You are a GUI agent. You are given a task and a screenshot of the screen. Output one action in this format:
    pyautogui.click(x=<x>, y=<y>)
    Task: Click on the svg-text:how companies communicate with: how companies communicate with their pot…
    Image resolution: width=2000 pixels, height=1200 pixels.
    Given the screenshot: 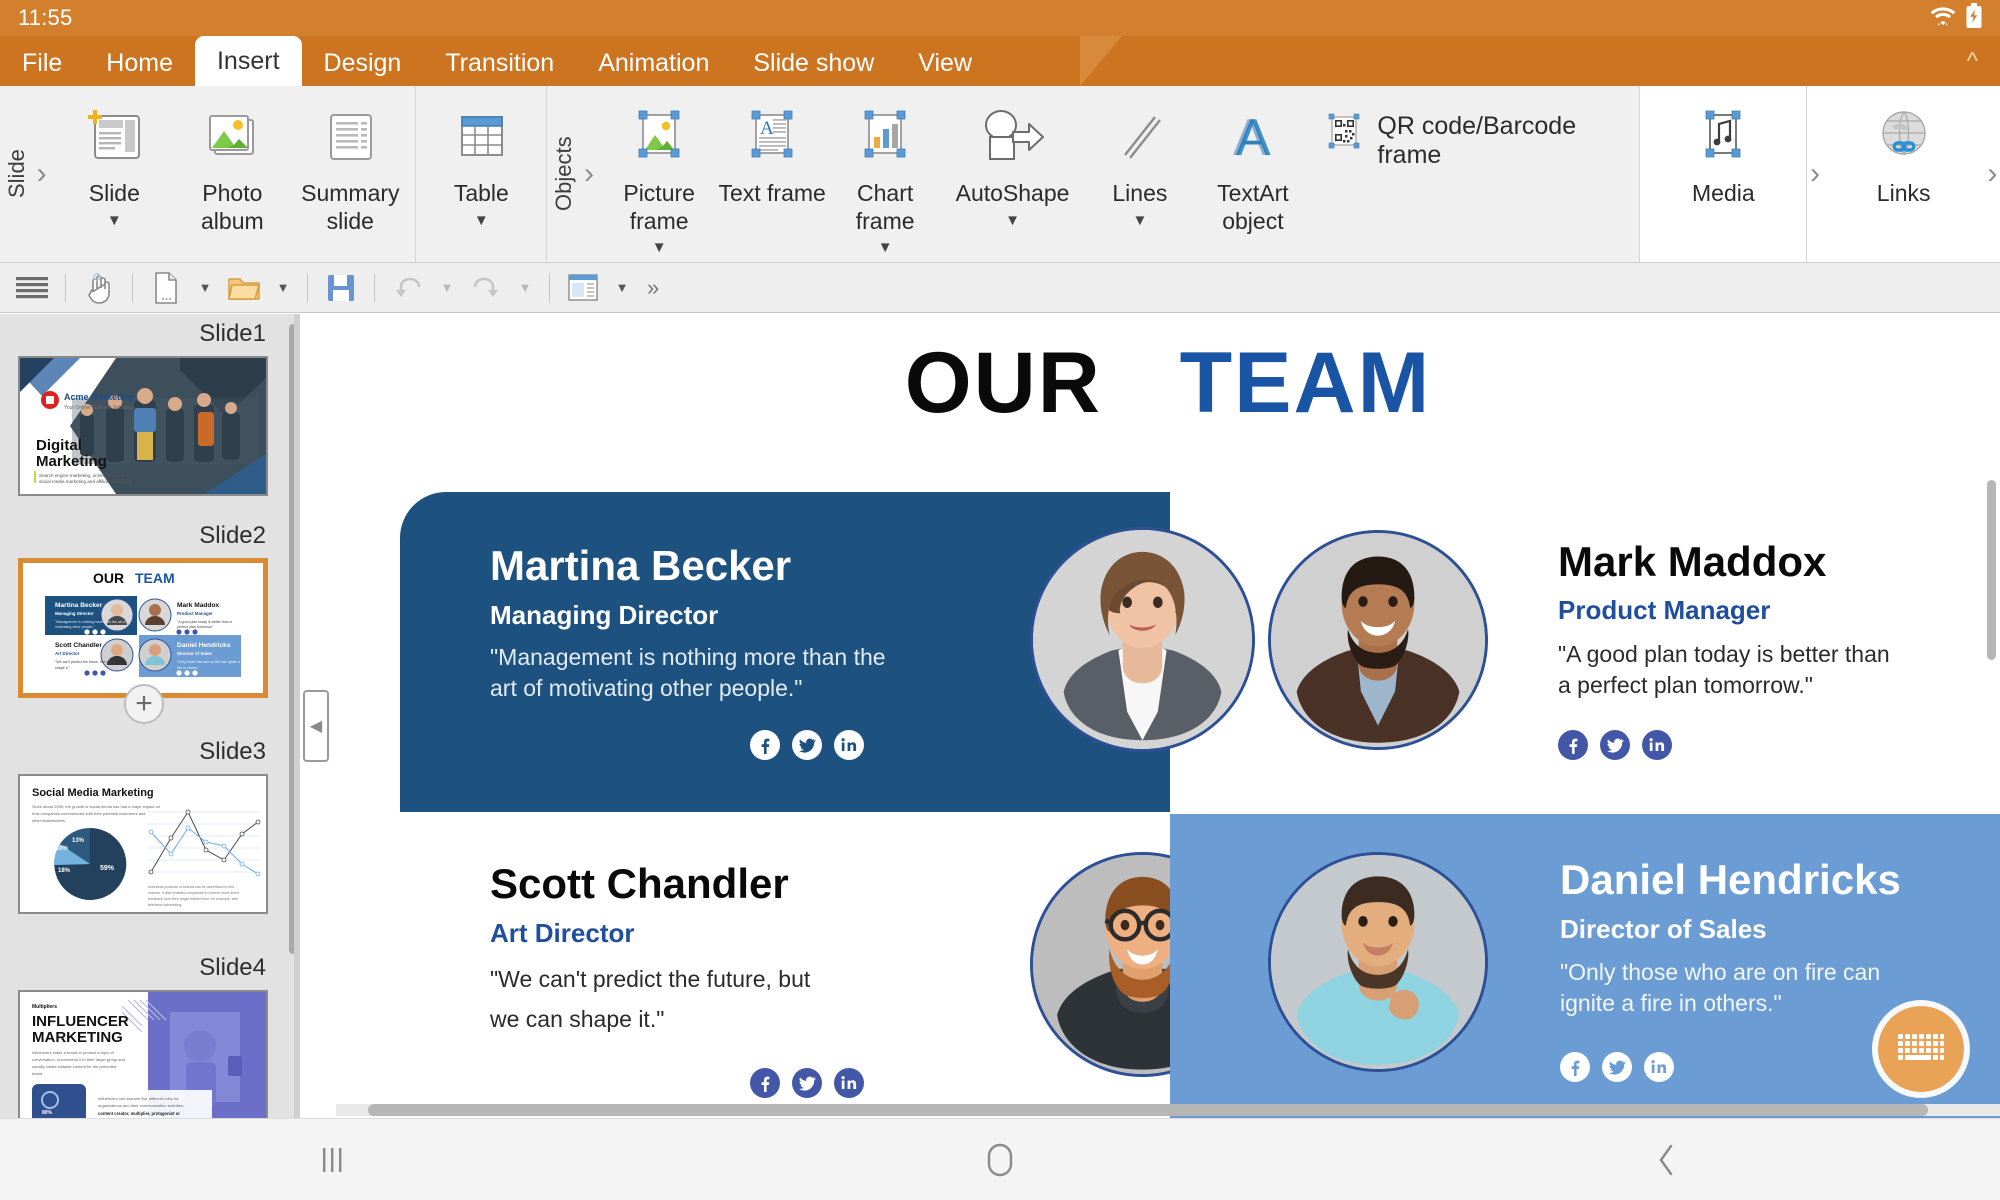 What is the action you would take?
    pyautogui.click(x=88, y=813)
    